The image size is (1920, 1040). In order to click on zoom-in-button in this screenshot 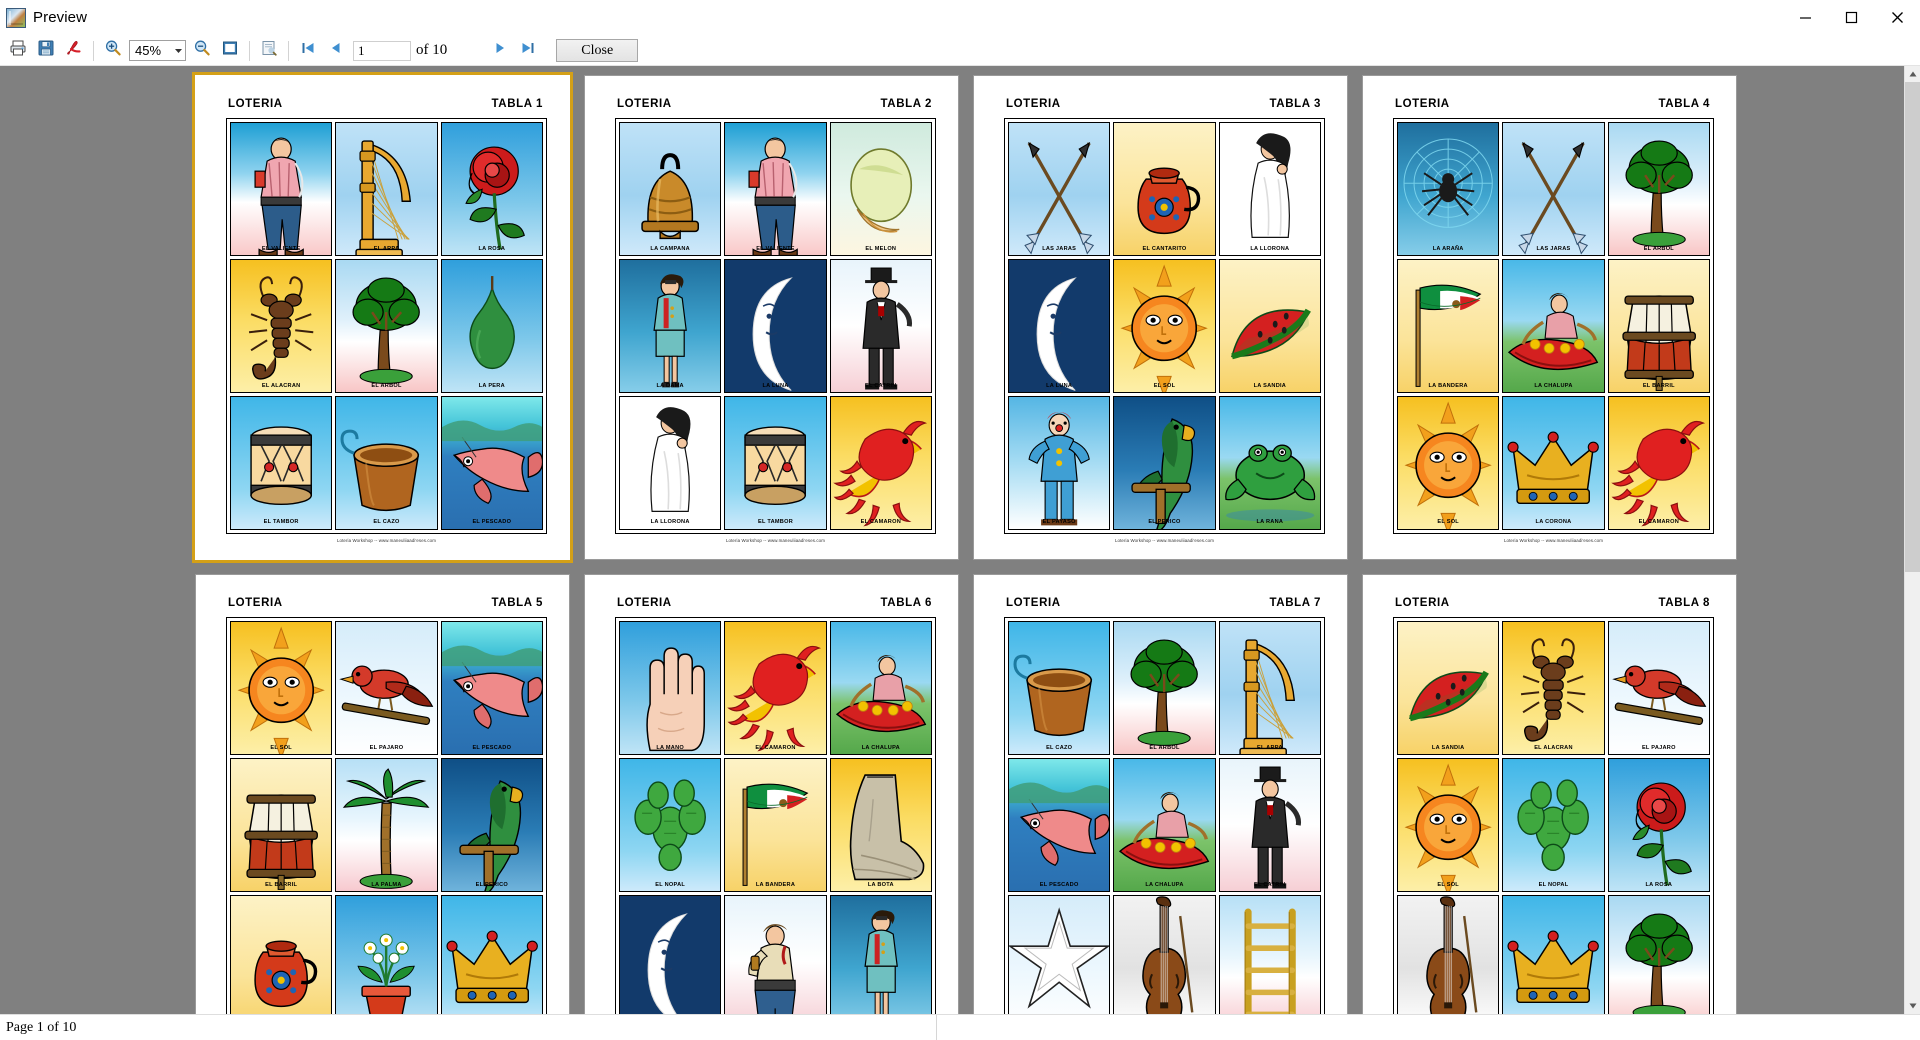, I will do `click(113, 51)`.